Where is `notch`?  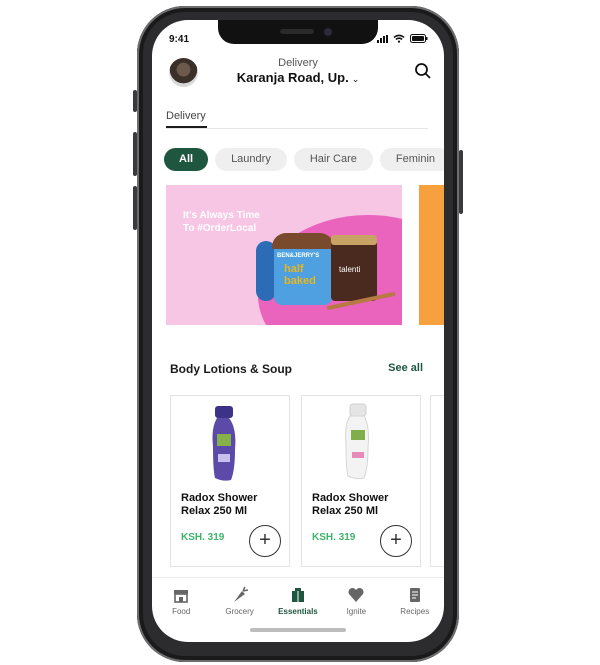 notch is located at coordinates (298, 32).